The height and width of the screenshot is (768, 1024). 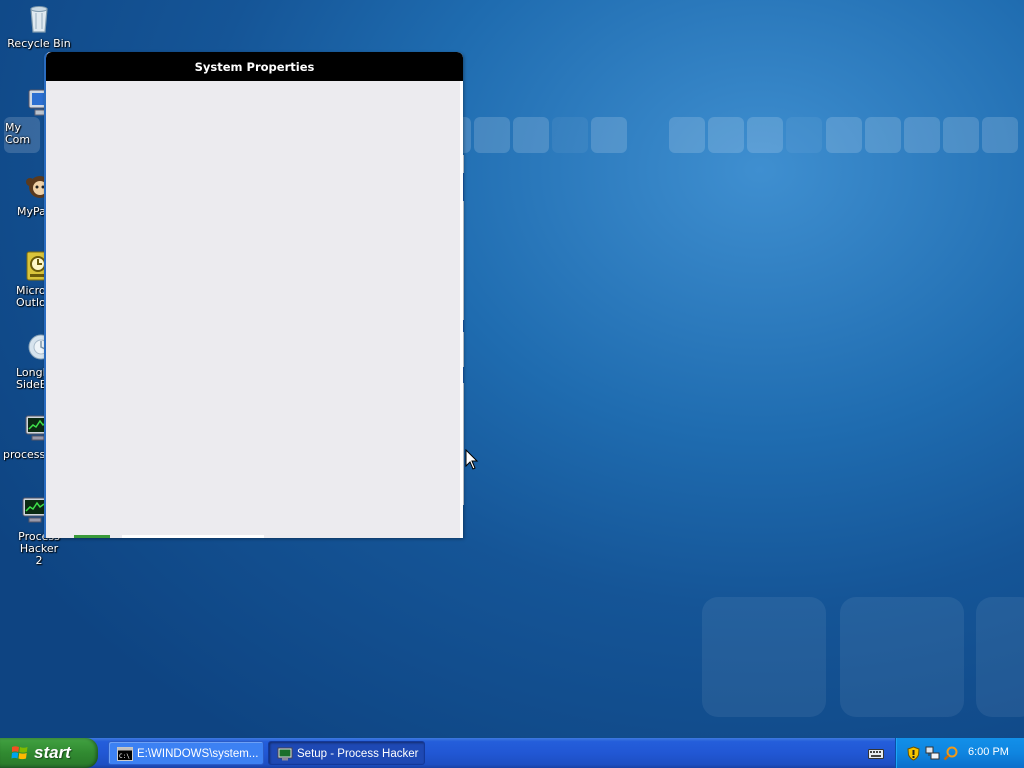 What do you see at coordinates (461, 309) in the screenshot?
I see `window-border` at bounding box center [461, 309].